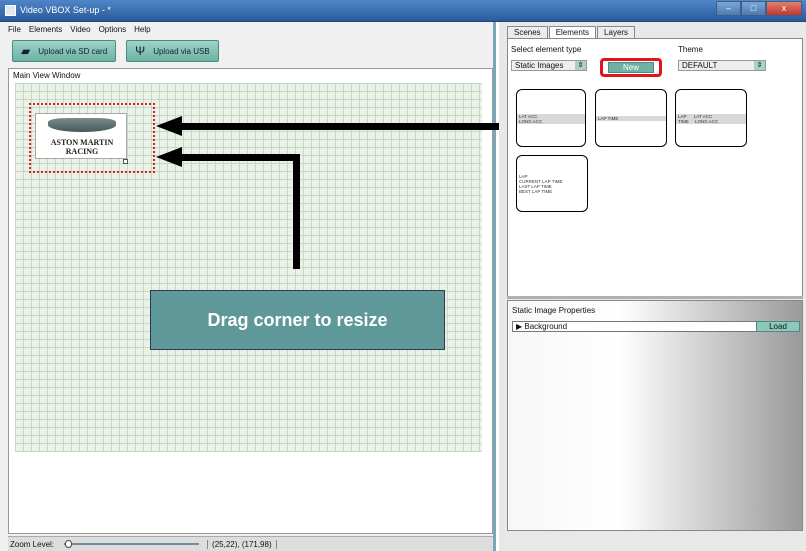 The width and height of the screenshot is (806, 551). I want to click on title-bar: Video VBOX Set-up - * – □ x, so click(403, 11).